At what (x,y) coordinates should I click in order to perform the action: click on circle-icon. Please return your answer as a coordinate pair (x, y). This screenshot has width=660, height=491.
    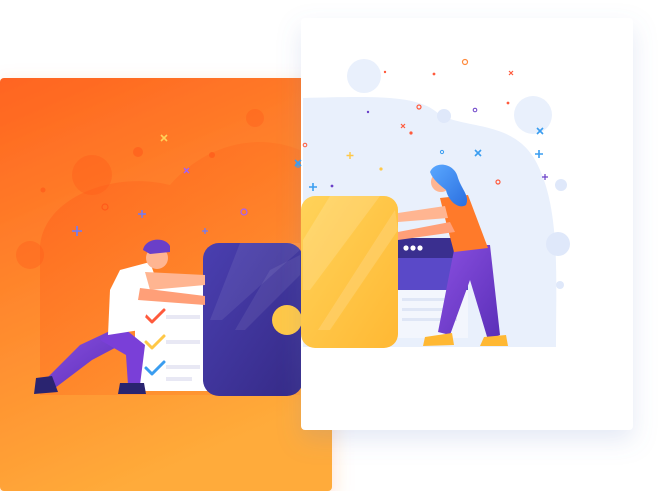
    Looking at the image, I should click on (298, 165).